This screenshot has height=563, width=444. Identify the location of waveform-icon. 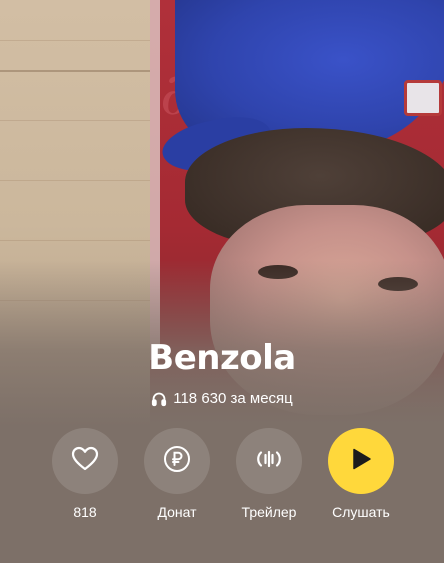
(269, 461).